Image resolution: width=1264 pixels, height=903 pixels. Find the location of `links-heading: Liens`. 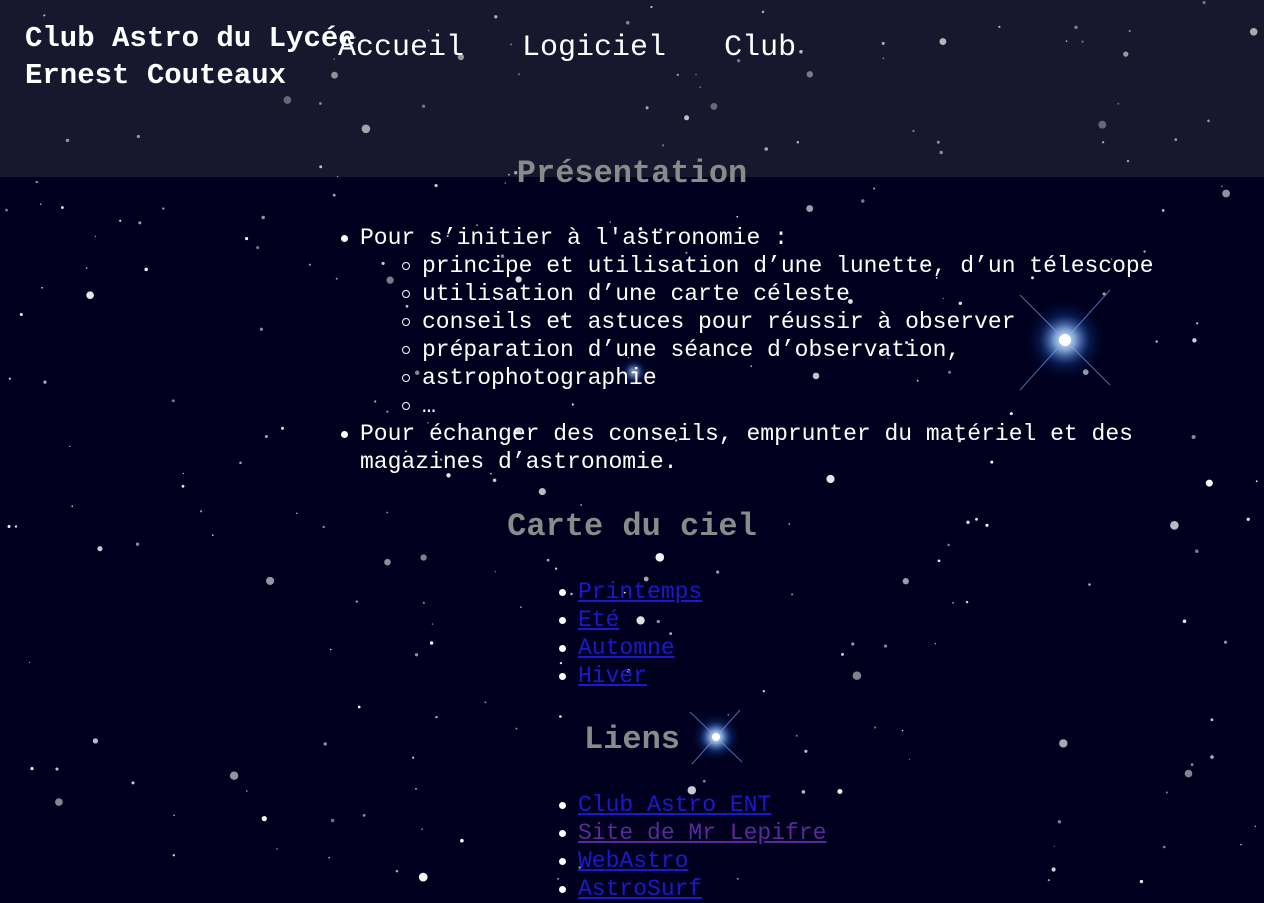

links-heading: Liens is located at coordinates (631, 739).